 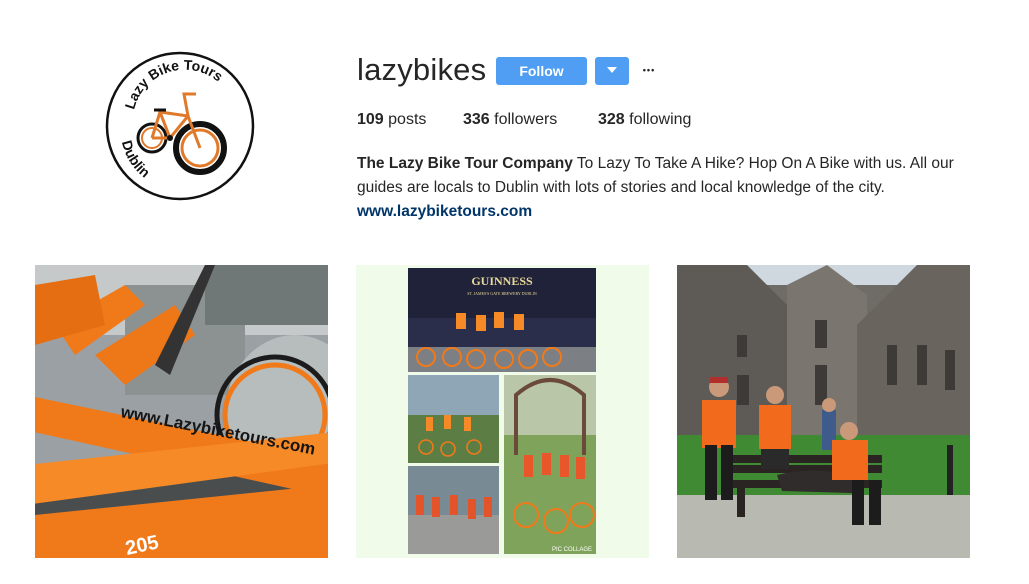 I want to click on suggestions-dropdown-button, so click(x=612, y=71).